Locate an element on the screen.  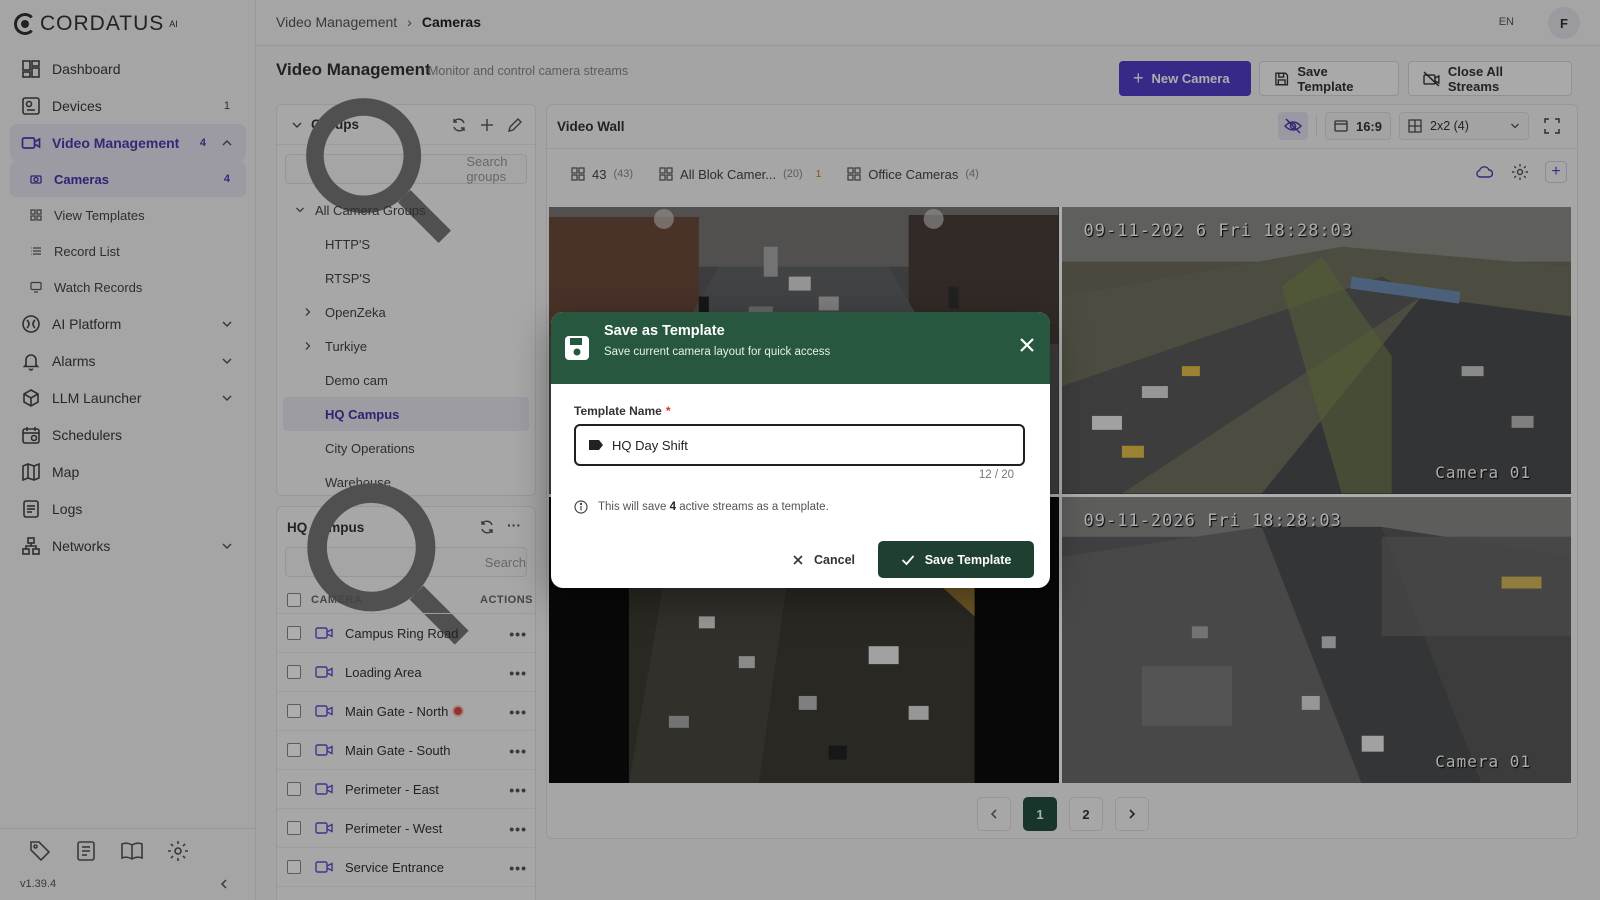
required-mark: * is located at coordinates (668, 411).